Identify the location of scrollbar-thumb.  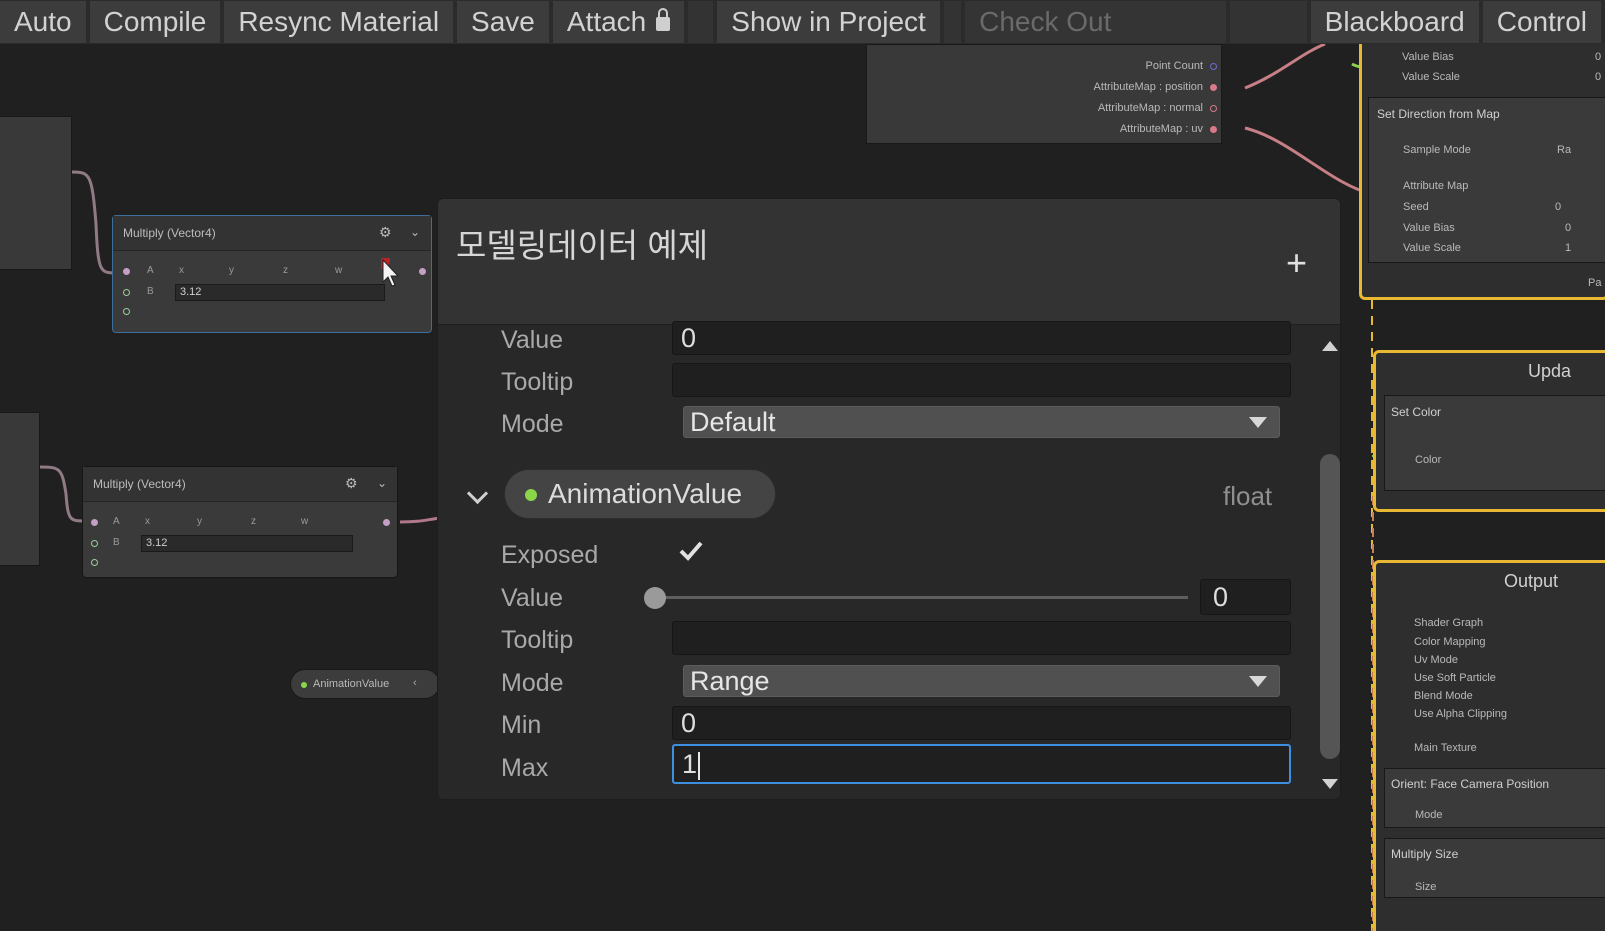
(1330, 606).